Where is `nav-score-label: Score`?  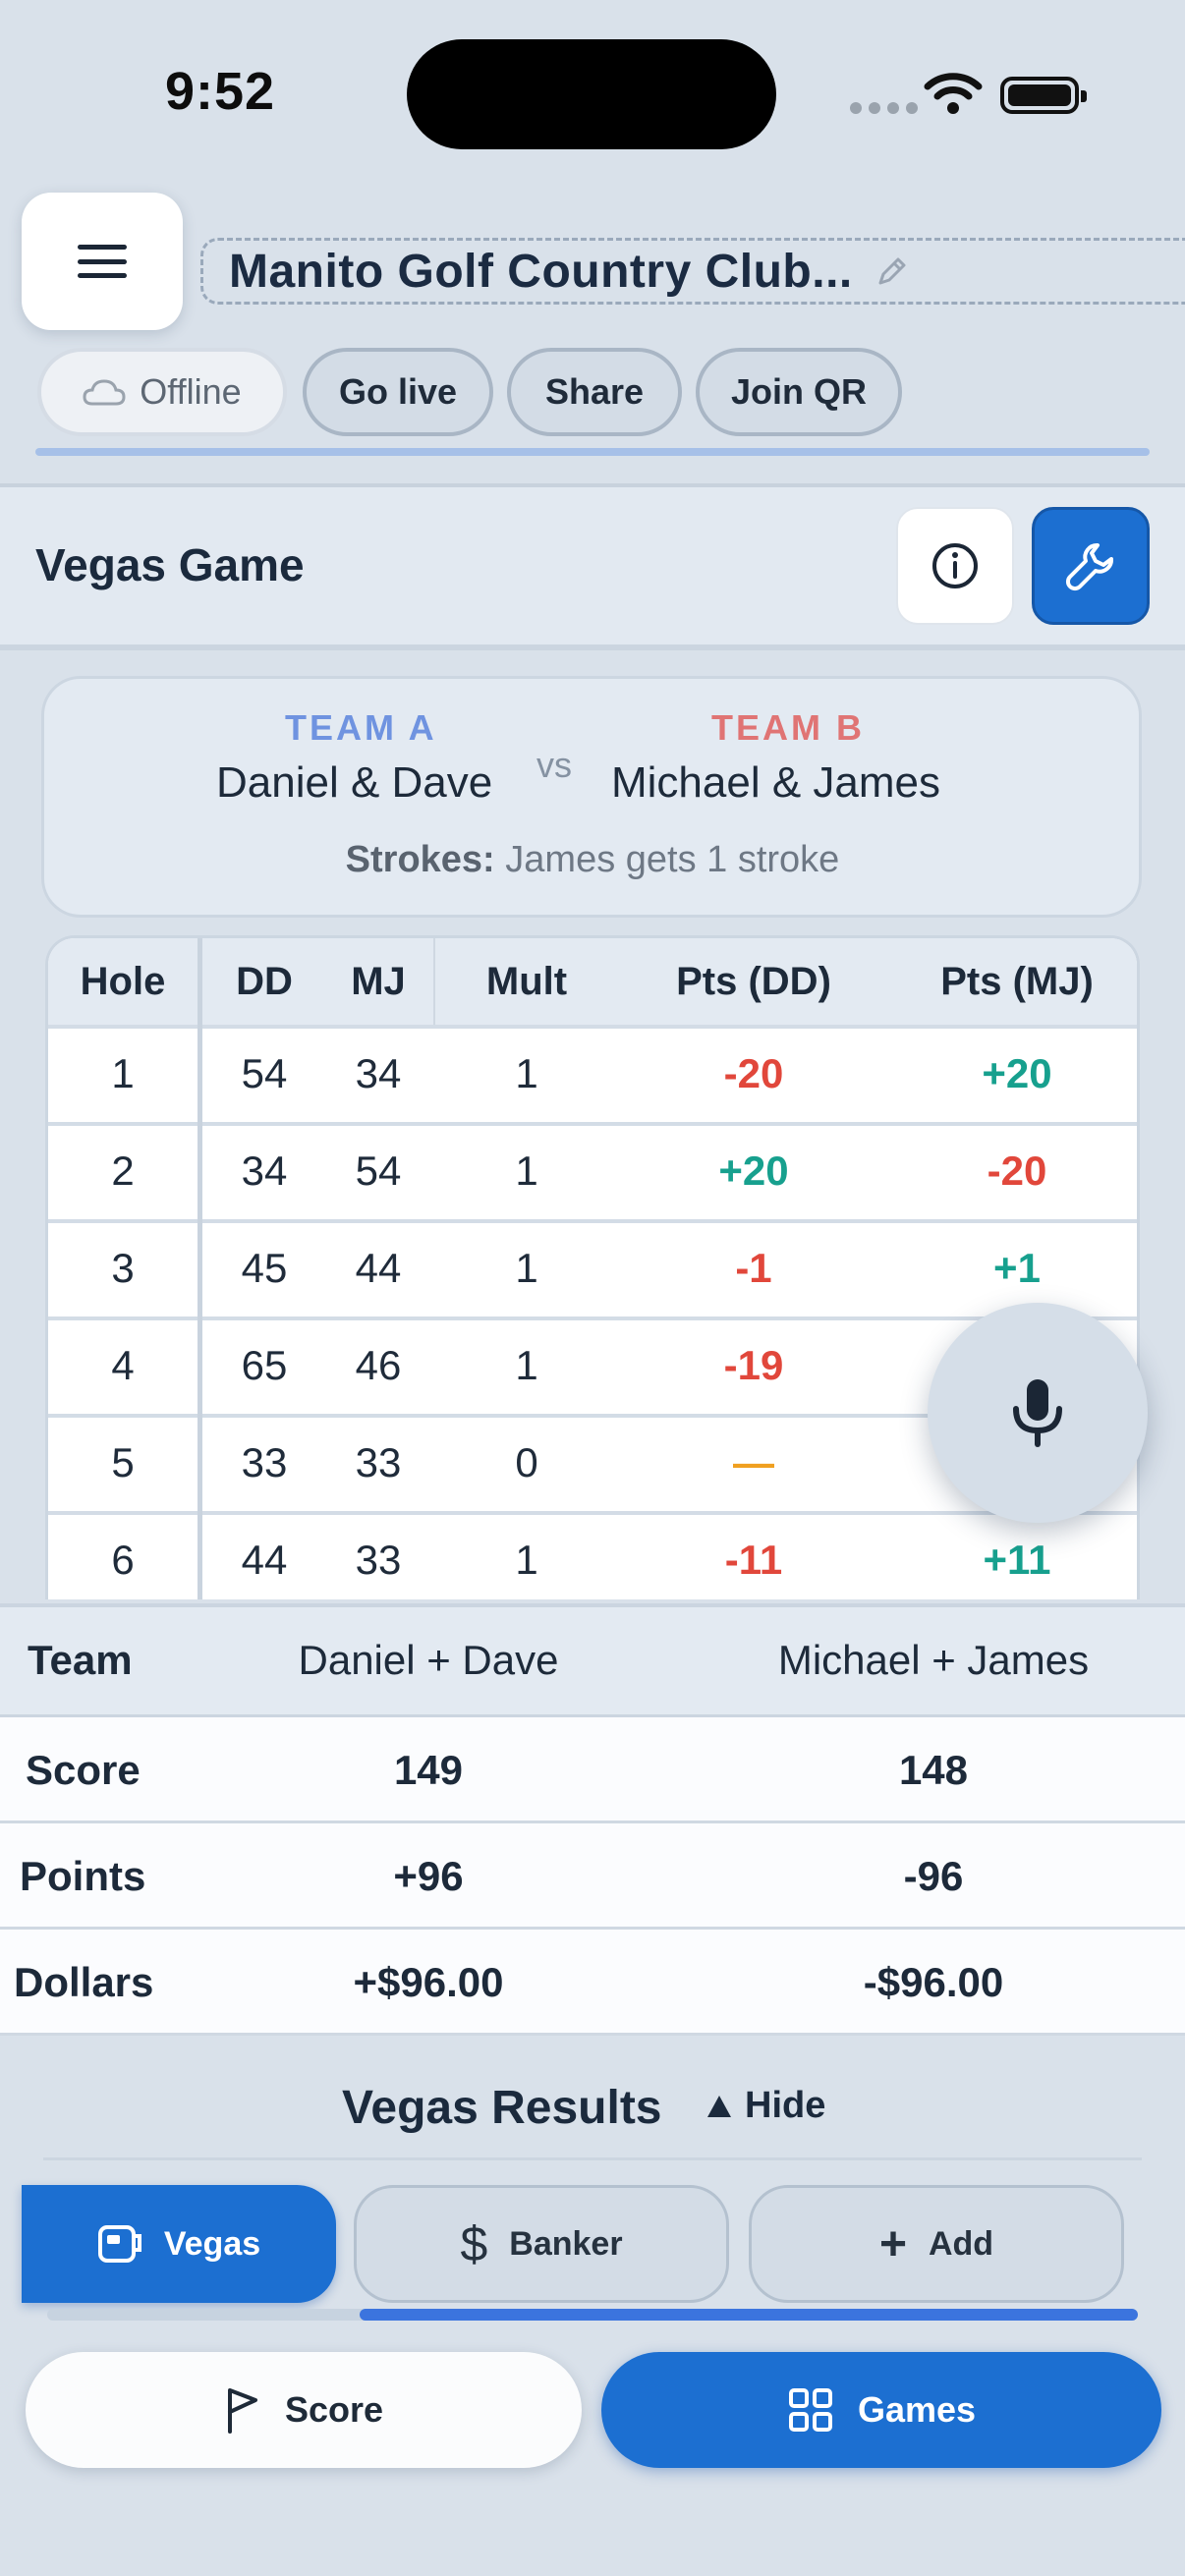
nav-score-label: Score is located at coordinates (334, 2409).